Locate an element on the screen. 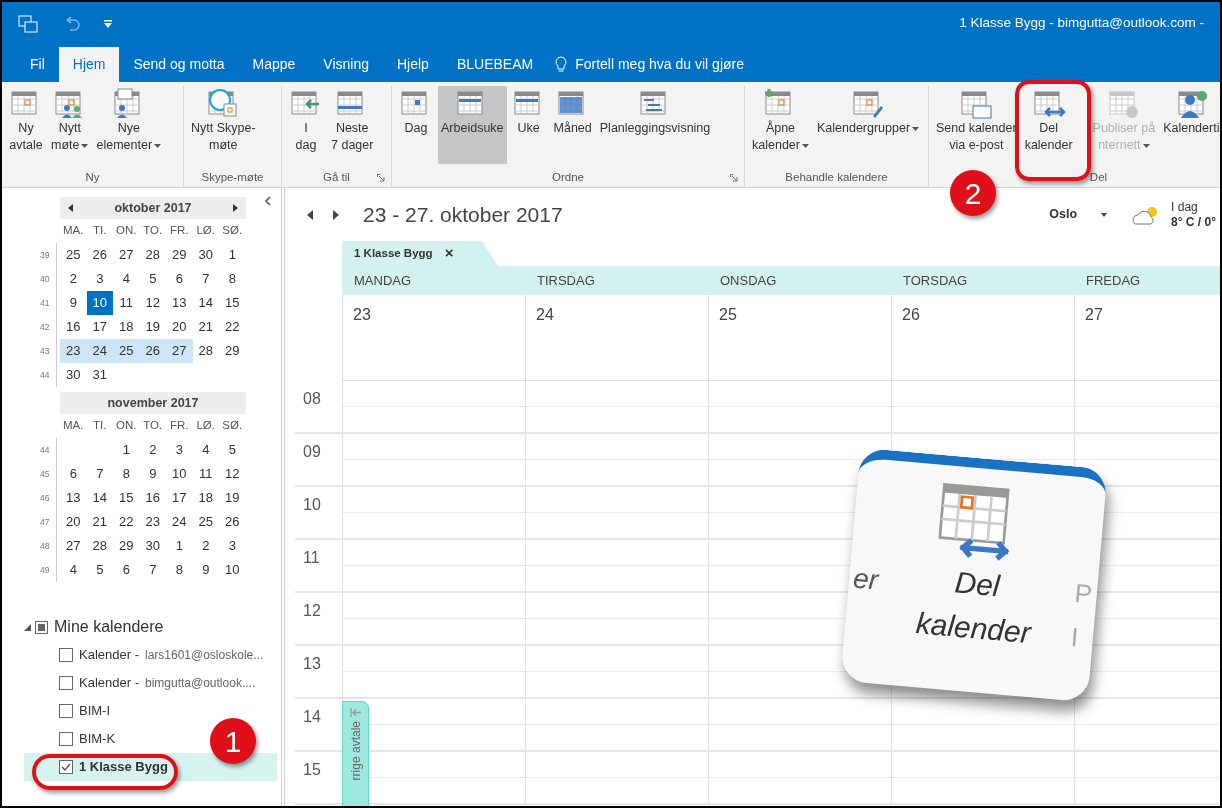  calendar-list-item: BIM-I is located at coordinates (69, 711).